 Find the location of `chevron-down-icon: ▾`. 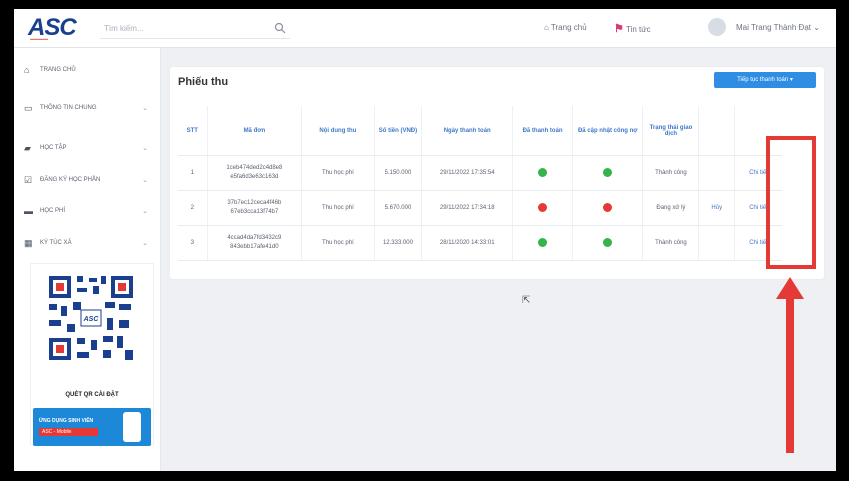

chevron-down-icon: ▾ is located at coordinates (791, 80).